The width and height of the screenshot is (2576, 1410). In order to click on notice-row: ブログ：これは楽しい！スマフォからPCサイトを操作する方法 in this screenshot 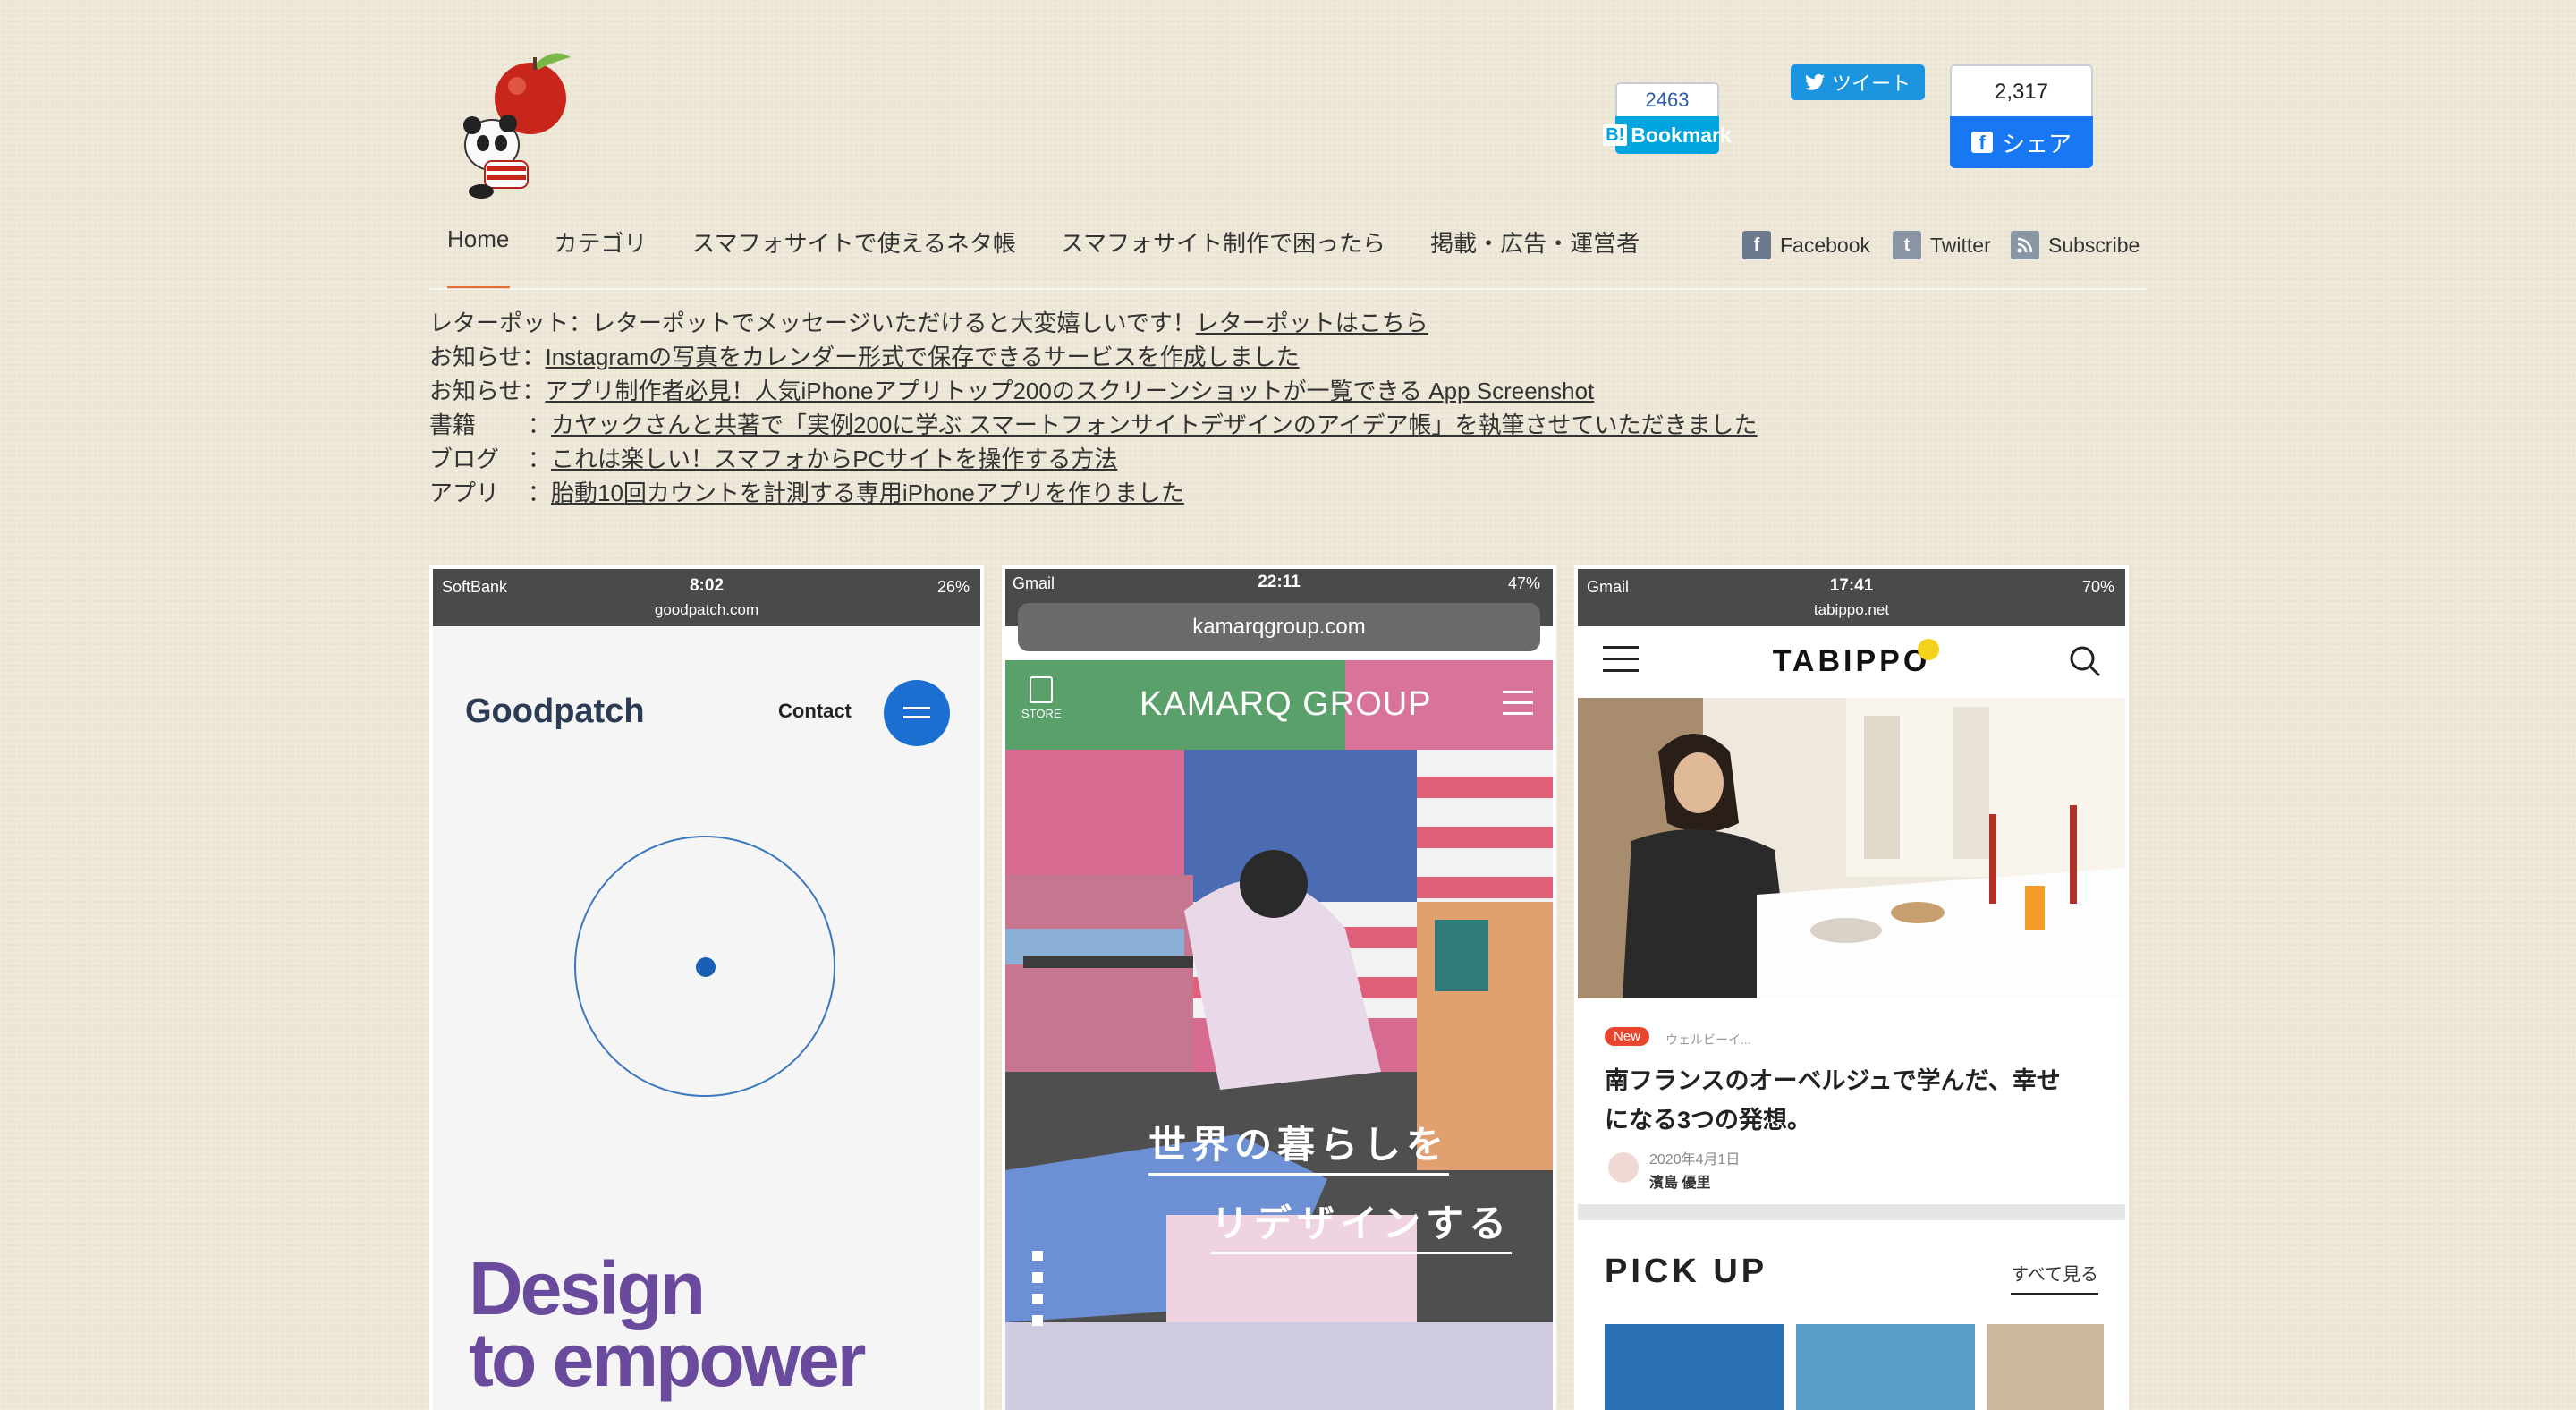, I will do `click(1093, 459)`.